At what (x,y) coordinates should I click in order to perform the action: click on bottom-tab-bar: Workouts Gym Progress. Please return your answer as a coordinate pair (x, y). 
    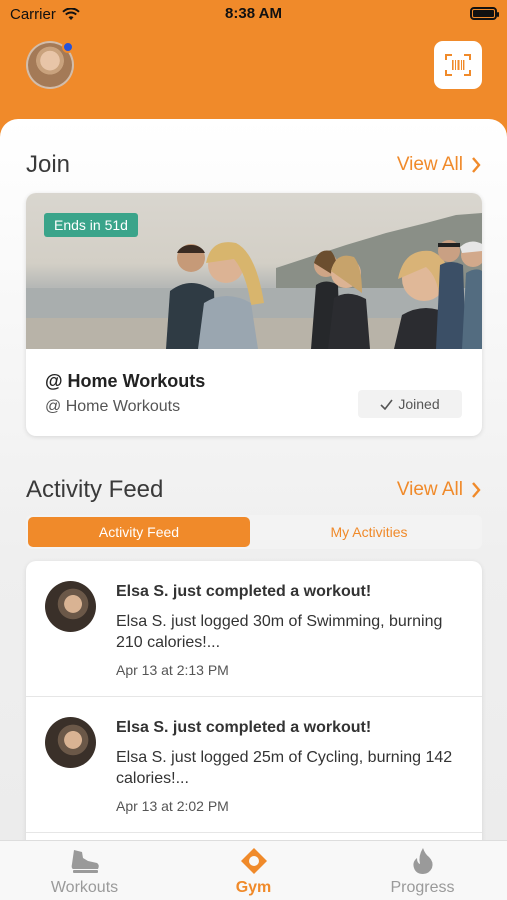
    Looking at the image, I should click on (253, 870).